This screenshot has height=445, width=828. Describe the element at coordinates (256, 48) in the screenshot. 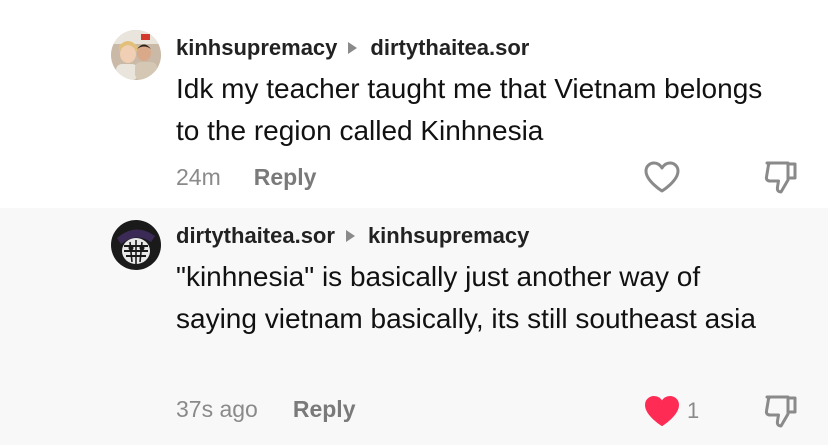

I see `author-name: kinhsupremacy` at that location.